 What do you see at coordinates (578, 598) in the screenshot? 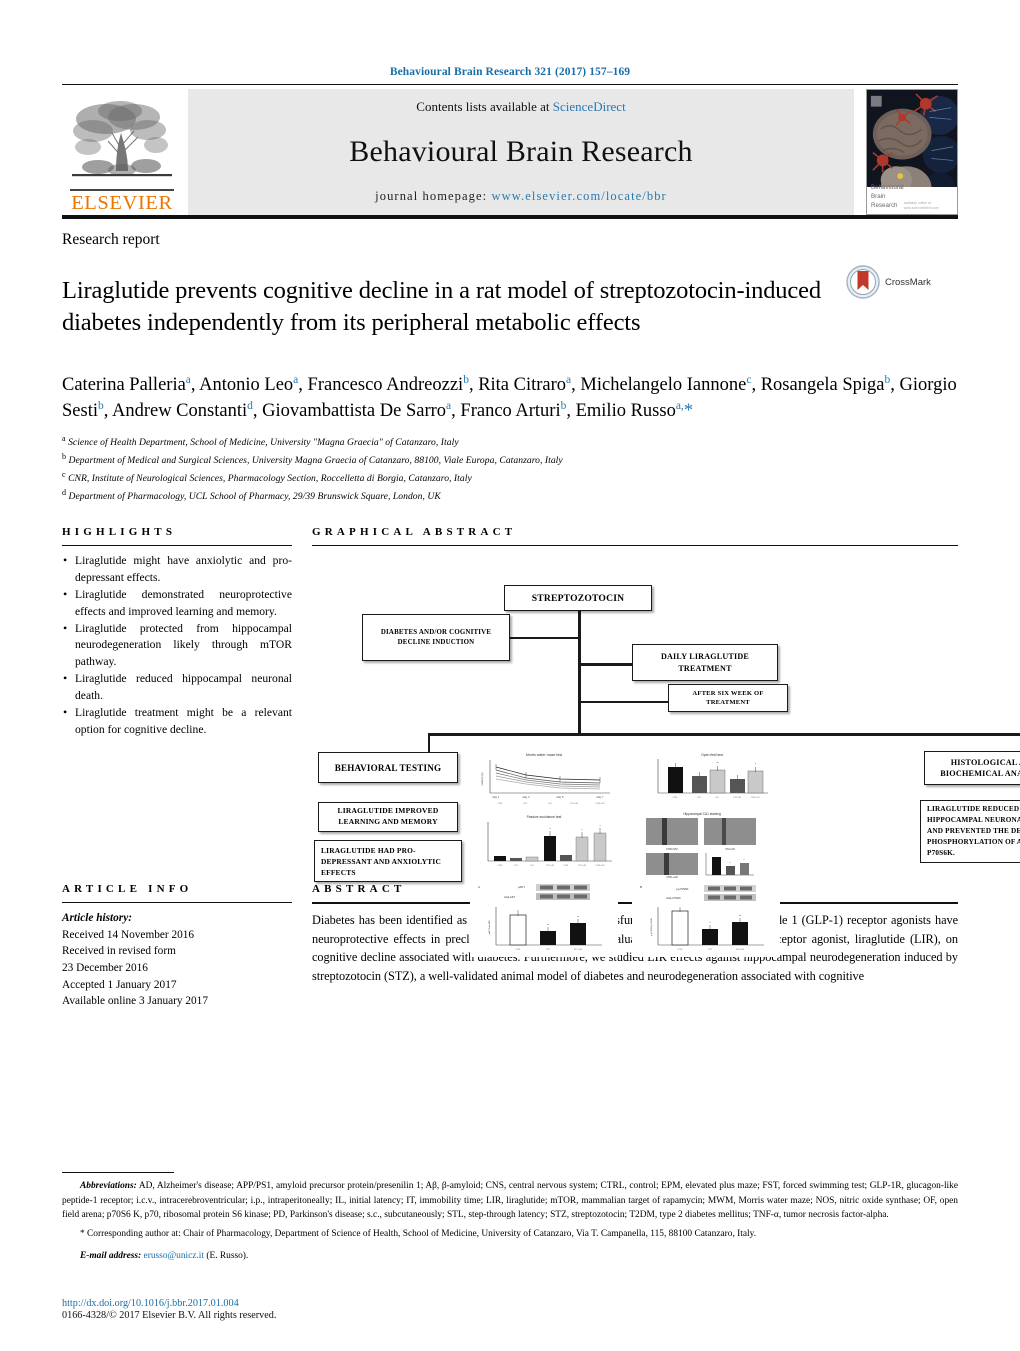
I see `ga-box-streptozotocin: STREPTOZOTOCIN` at bounding box center [578, 598].